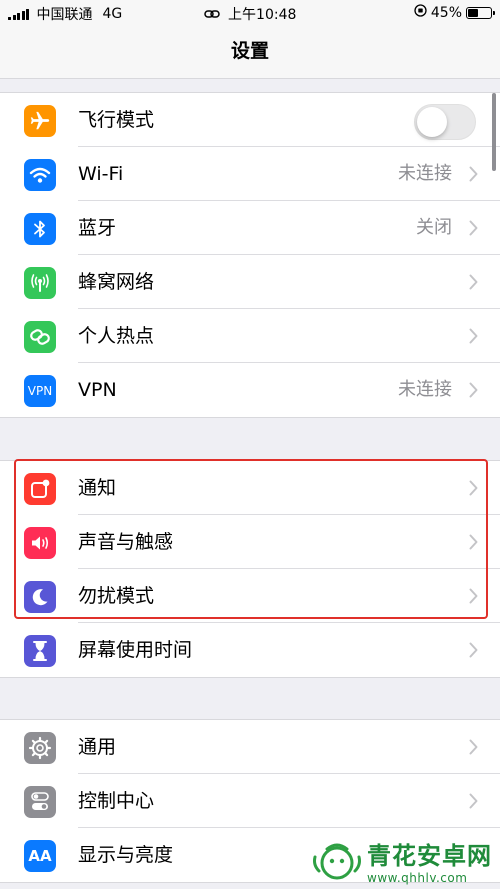 The image size is (500, 889). I want to click on text-size-icon: AA, so click(40, 856).